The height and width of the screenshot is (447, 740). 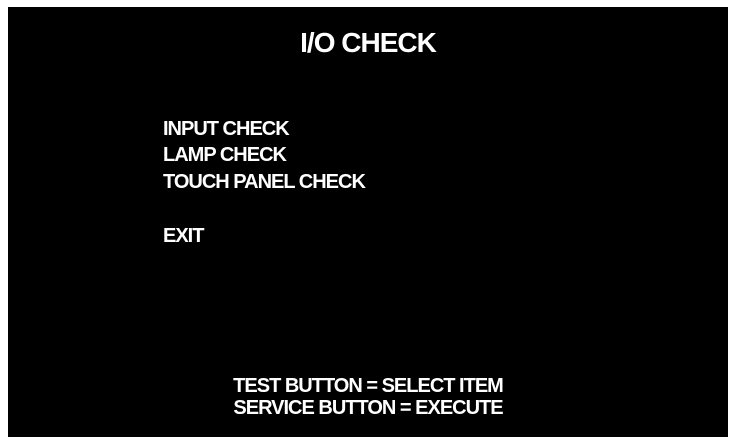 What do you see at coordinates (264, 129) in the screenshot?
I see `menu-item-input-check: INPUT CHECK` at bounding box center [264, 129].